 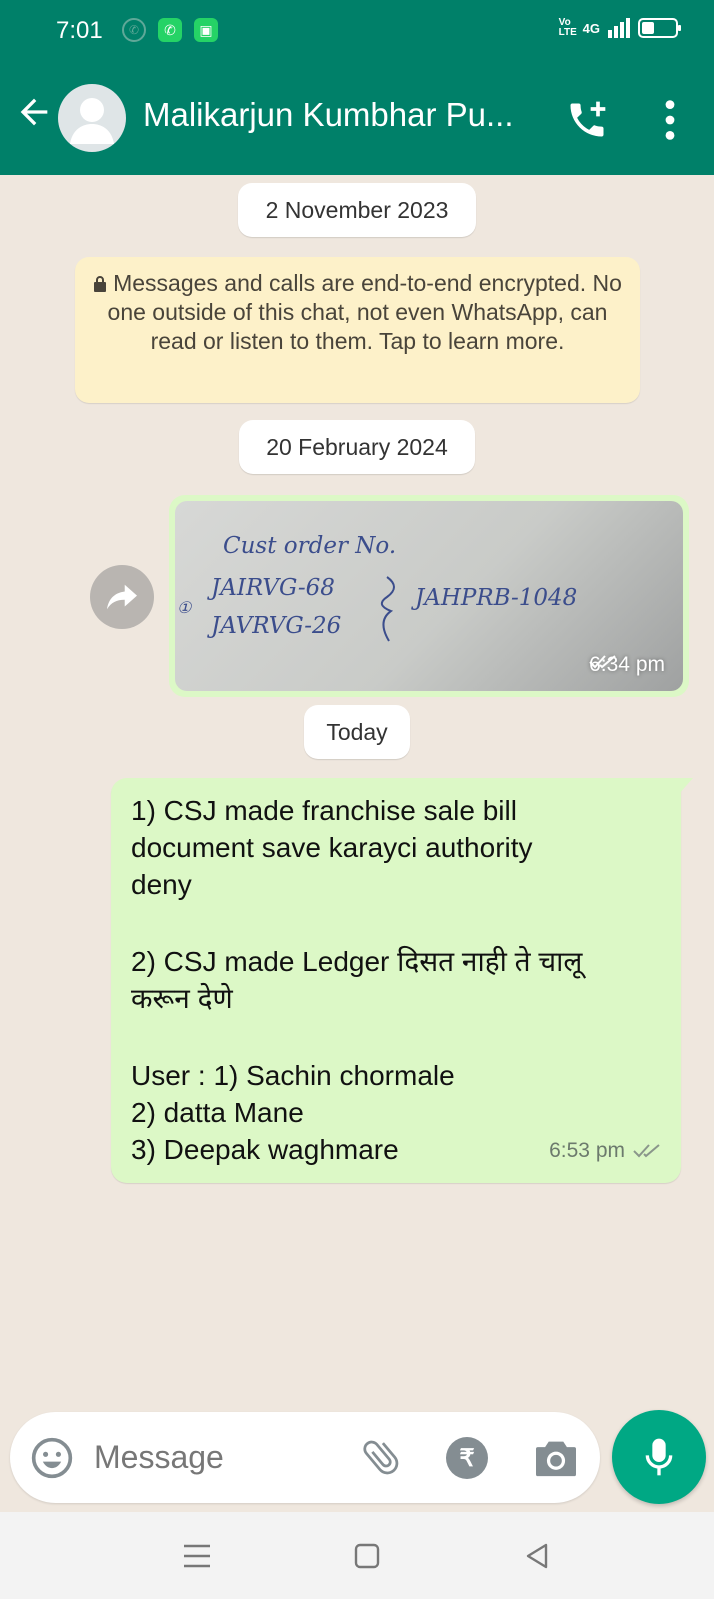 I want to click on message-composer: ₹, so click(x=305, y=1457).